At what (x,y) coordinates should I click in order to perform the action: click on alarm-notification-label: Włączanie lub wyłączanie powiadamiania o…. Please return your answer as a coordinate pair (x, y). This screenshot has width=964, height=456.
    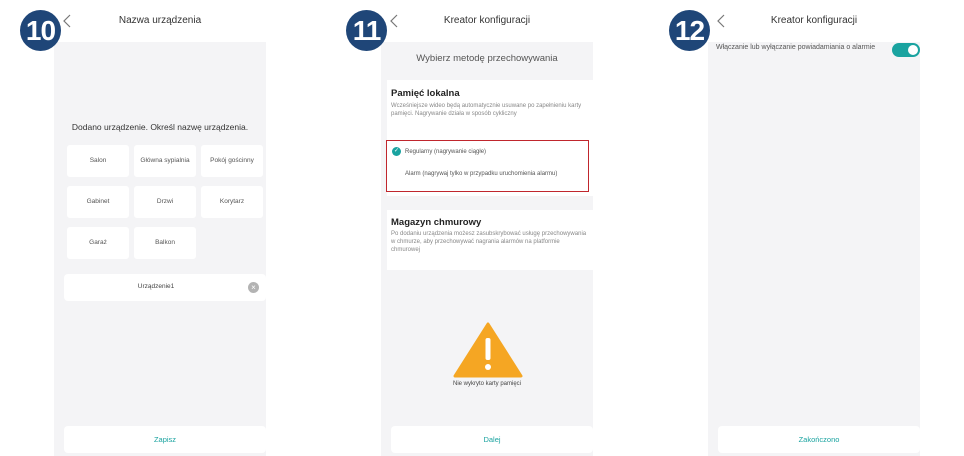
    Looking at the image, I should click on (796, 47).